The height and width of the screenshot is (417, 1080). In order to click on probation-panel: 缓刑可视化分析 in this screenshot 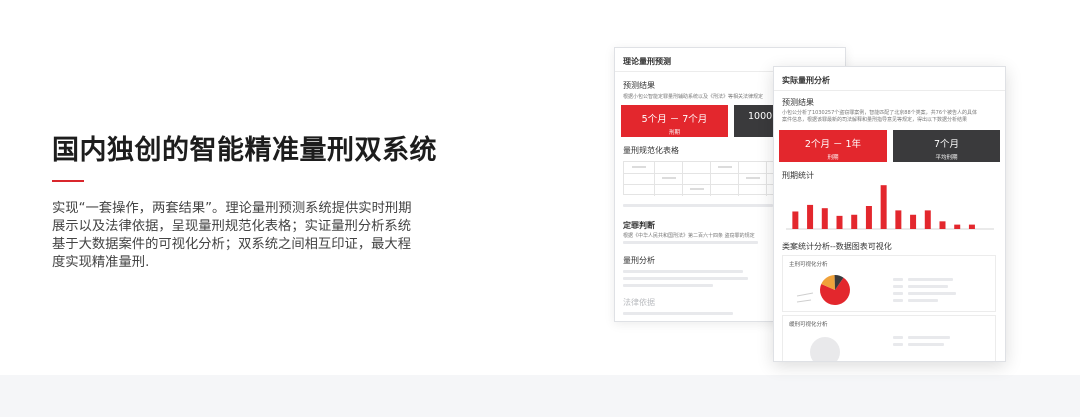, I will do `click(889, 338)`.